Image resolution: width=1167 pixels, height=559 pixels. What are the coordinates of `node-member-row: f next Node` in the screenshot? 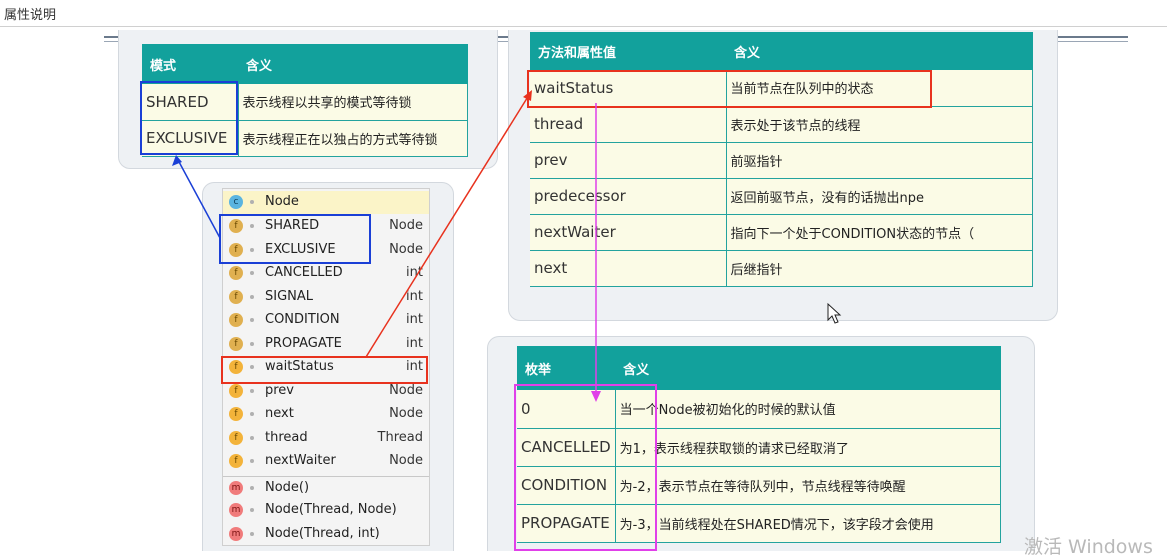 It's located at (326, 414).